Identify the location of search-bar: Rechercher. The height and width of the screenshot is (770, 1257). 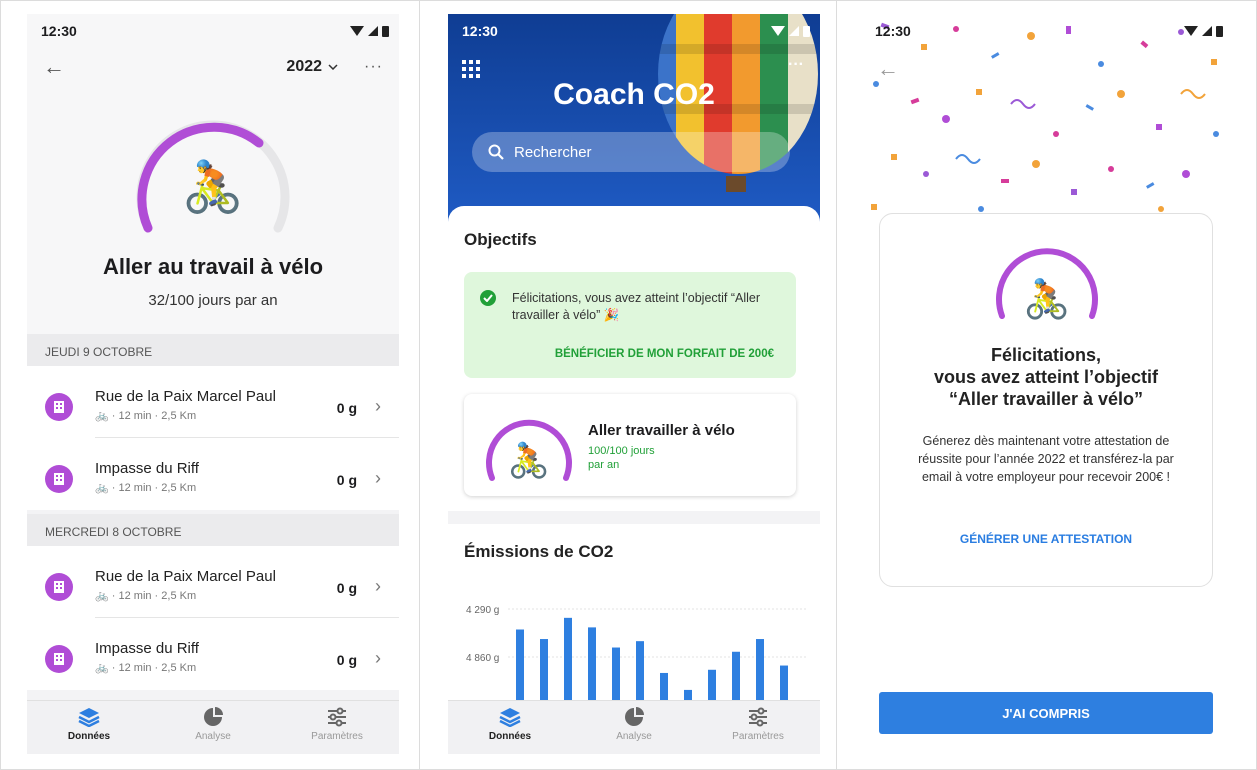
(631, 152).